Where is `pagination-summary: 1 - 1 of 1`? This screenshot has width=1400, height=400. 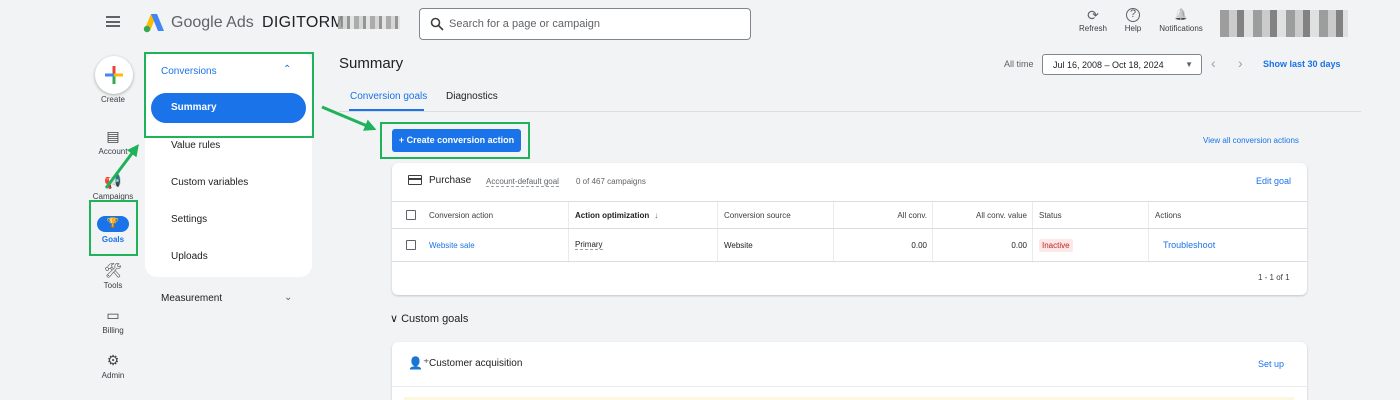
pagination-summary: 1 - 1 of 1 is located at coordinates (1274, 277).